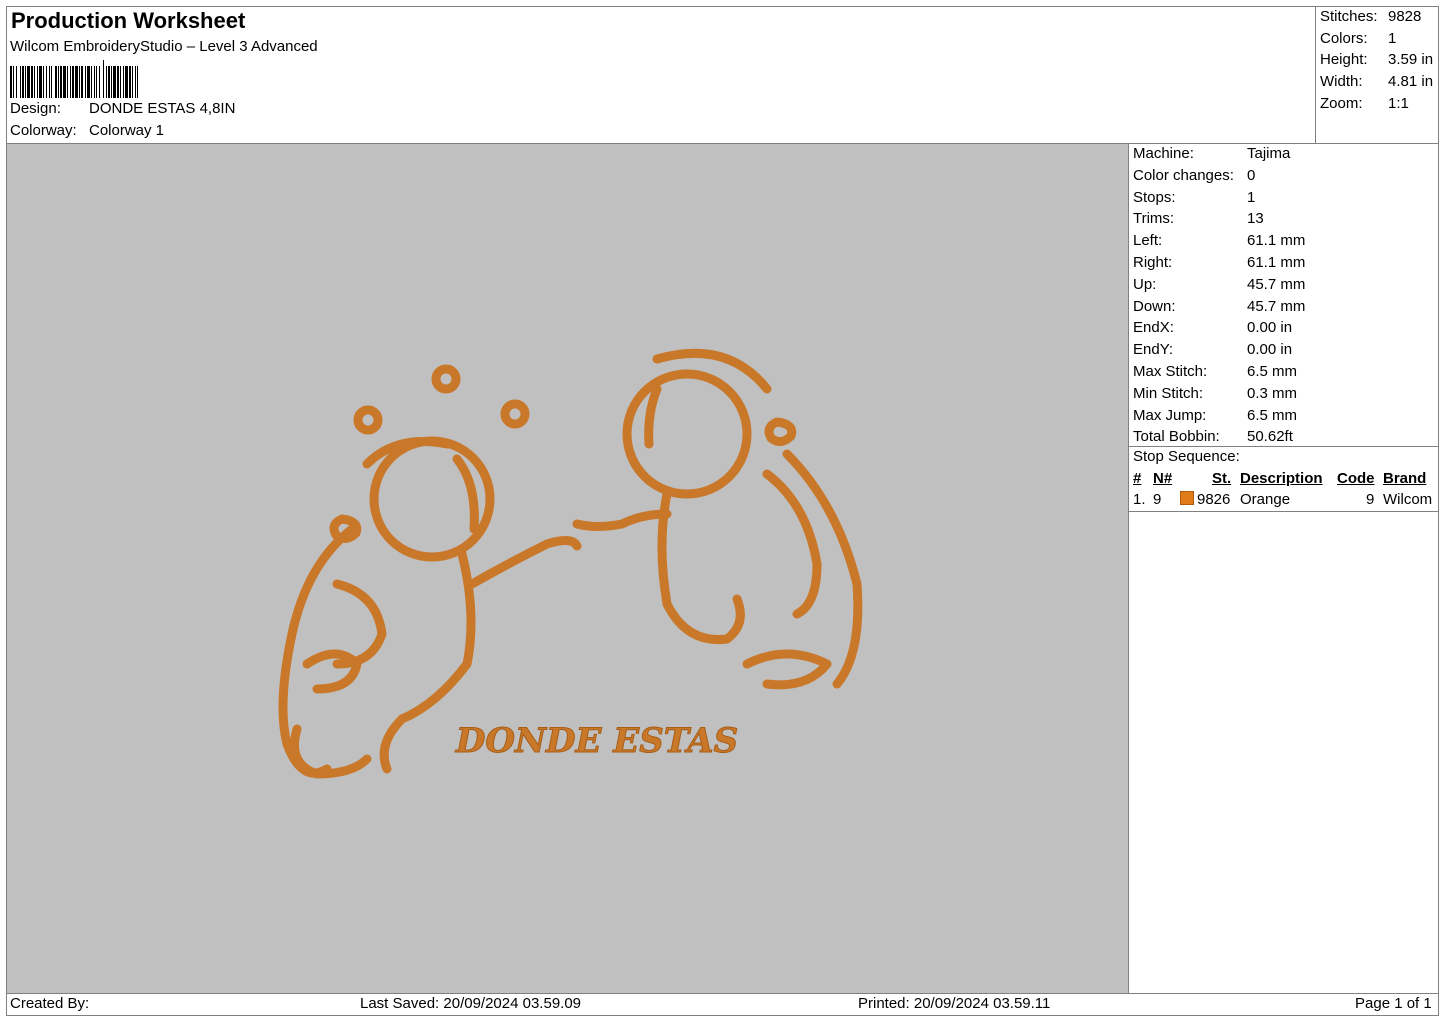 This screenshot has width=1445, height=1021. What do you see at coordinates (1198, 218) in the screenshot?
I see `info-row: Trims: 13` at bounding box center [1198, 218].